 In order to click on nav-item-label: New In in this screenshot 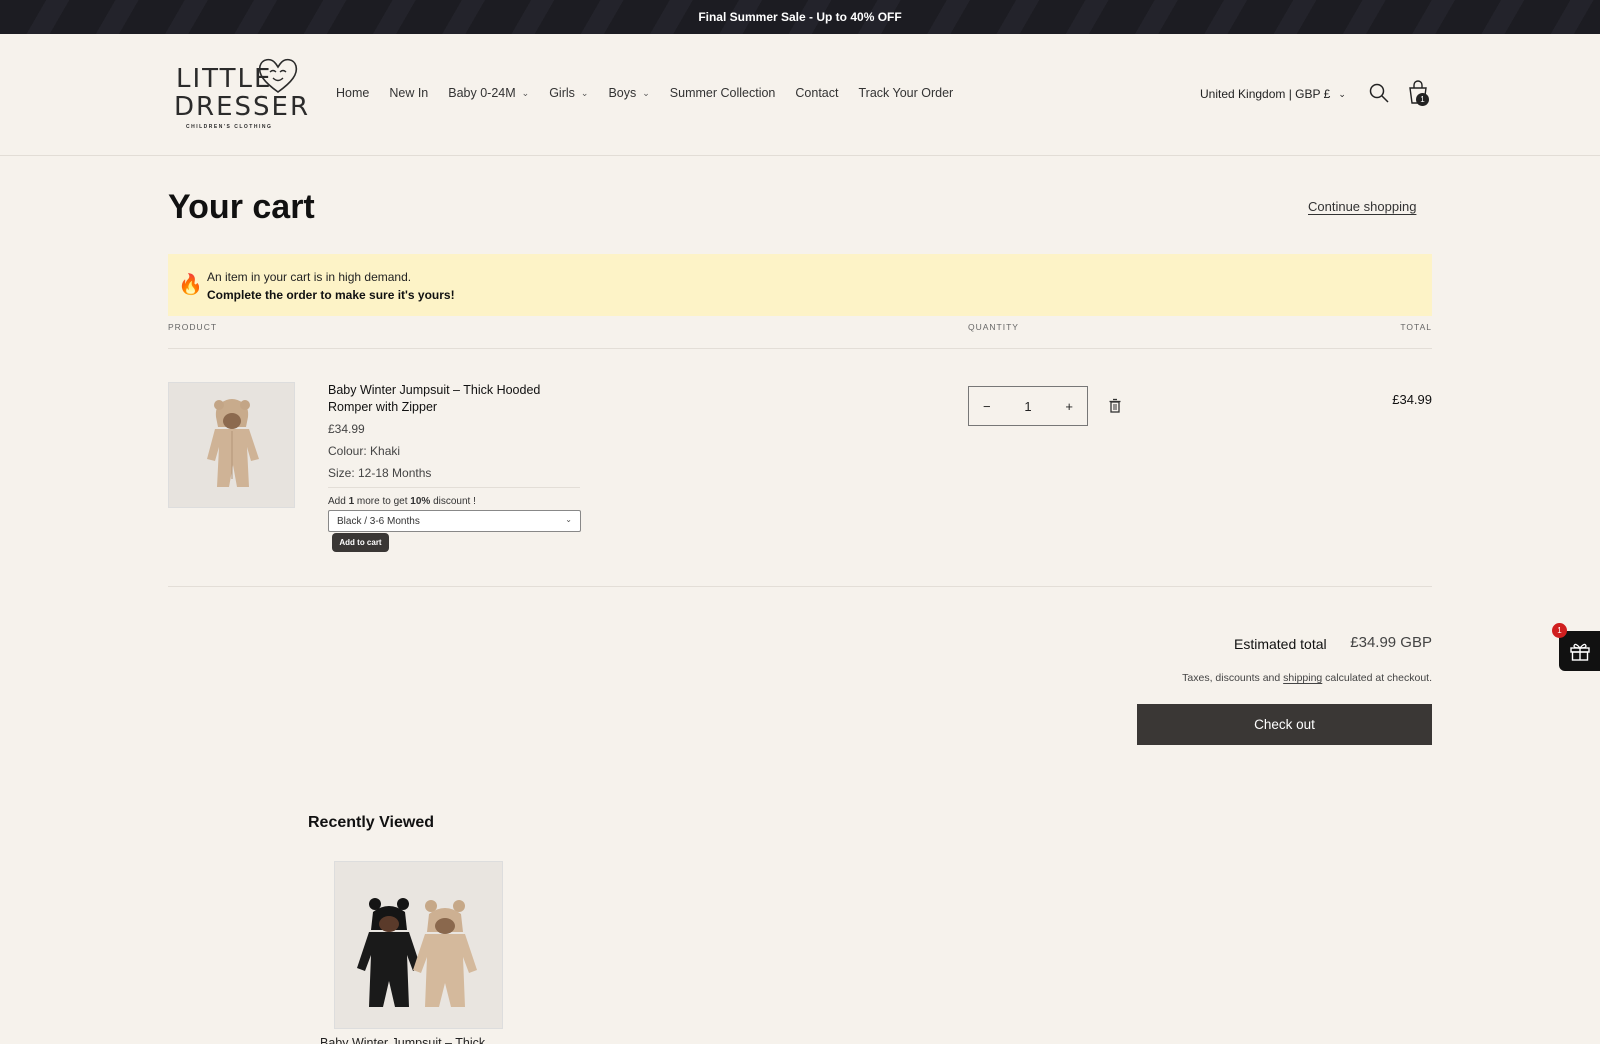, I will do `click(409, 93)`.